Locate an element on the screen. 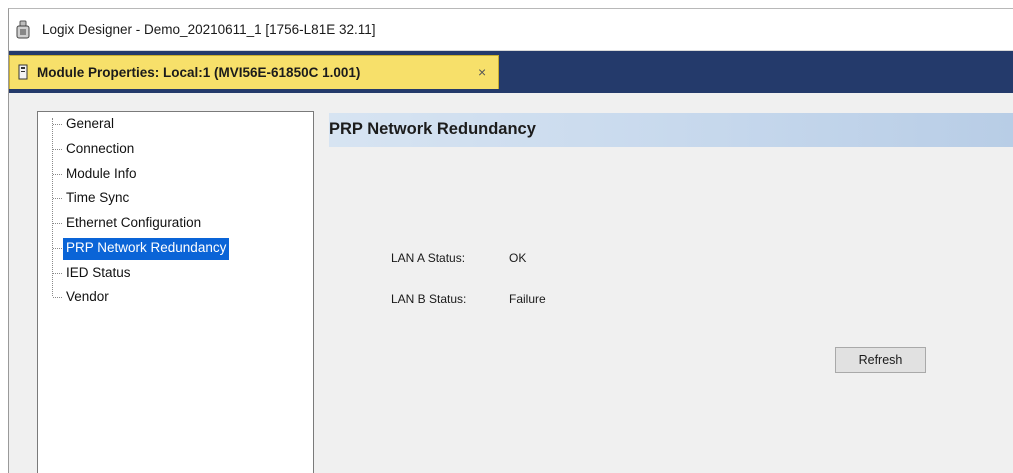 This screenshot has height=473, width=1013. lan-a-status-value: OK is located at coordinates (518, 258).